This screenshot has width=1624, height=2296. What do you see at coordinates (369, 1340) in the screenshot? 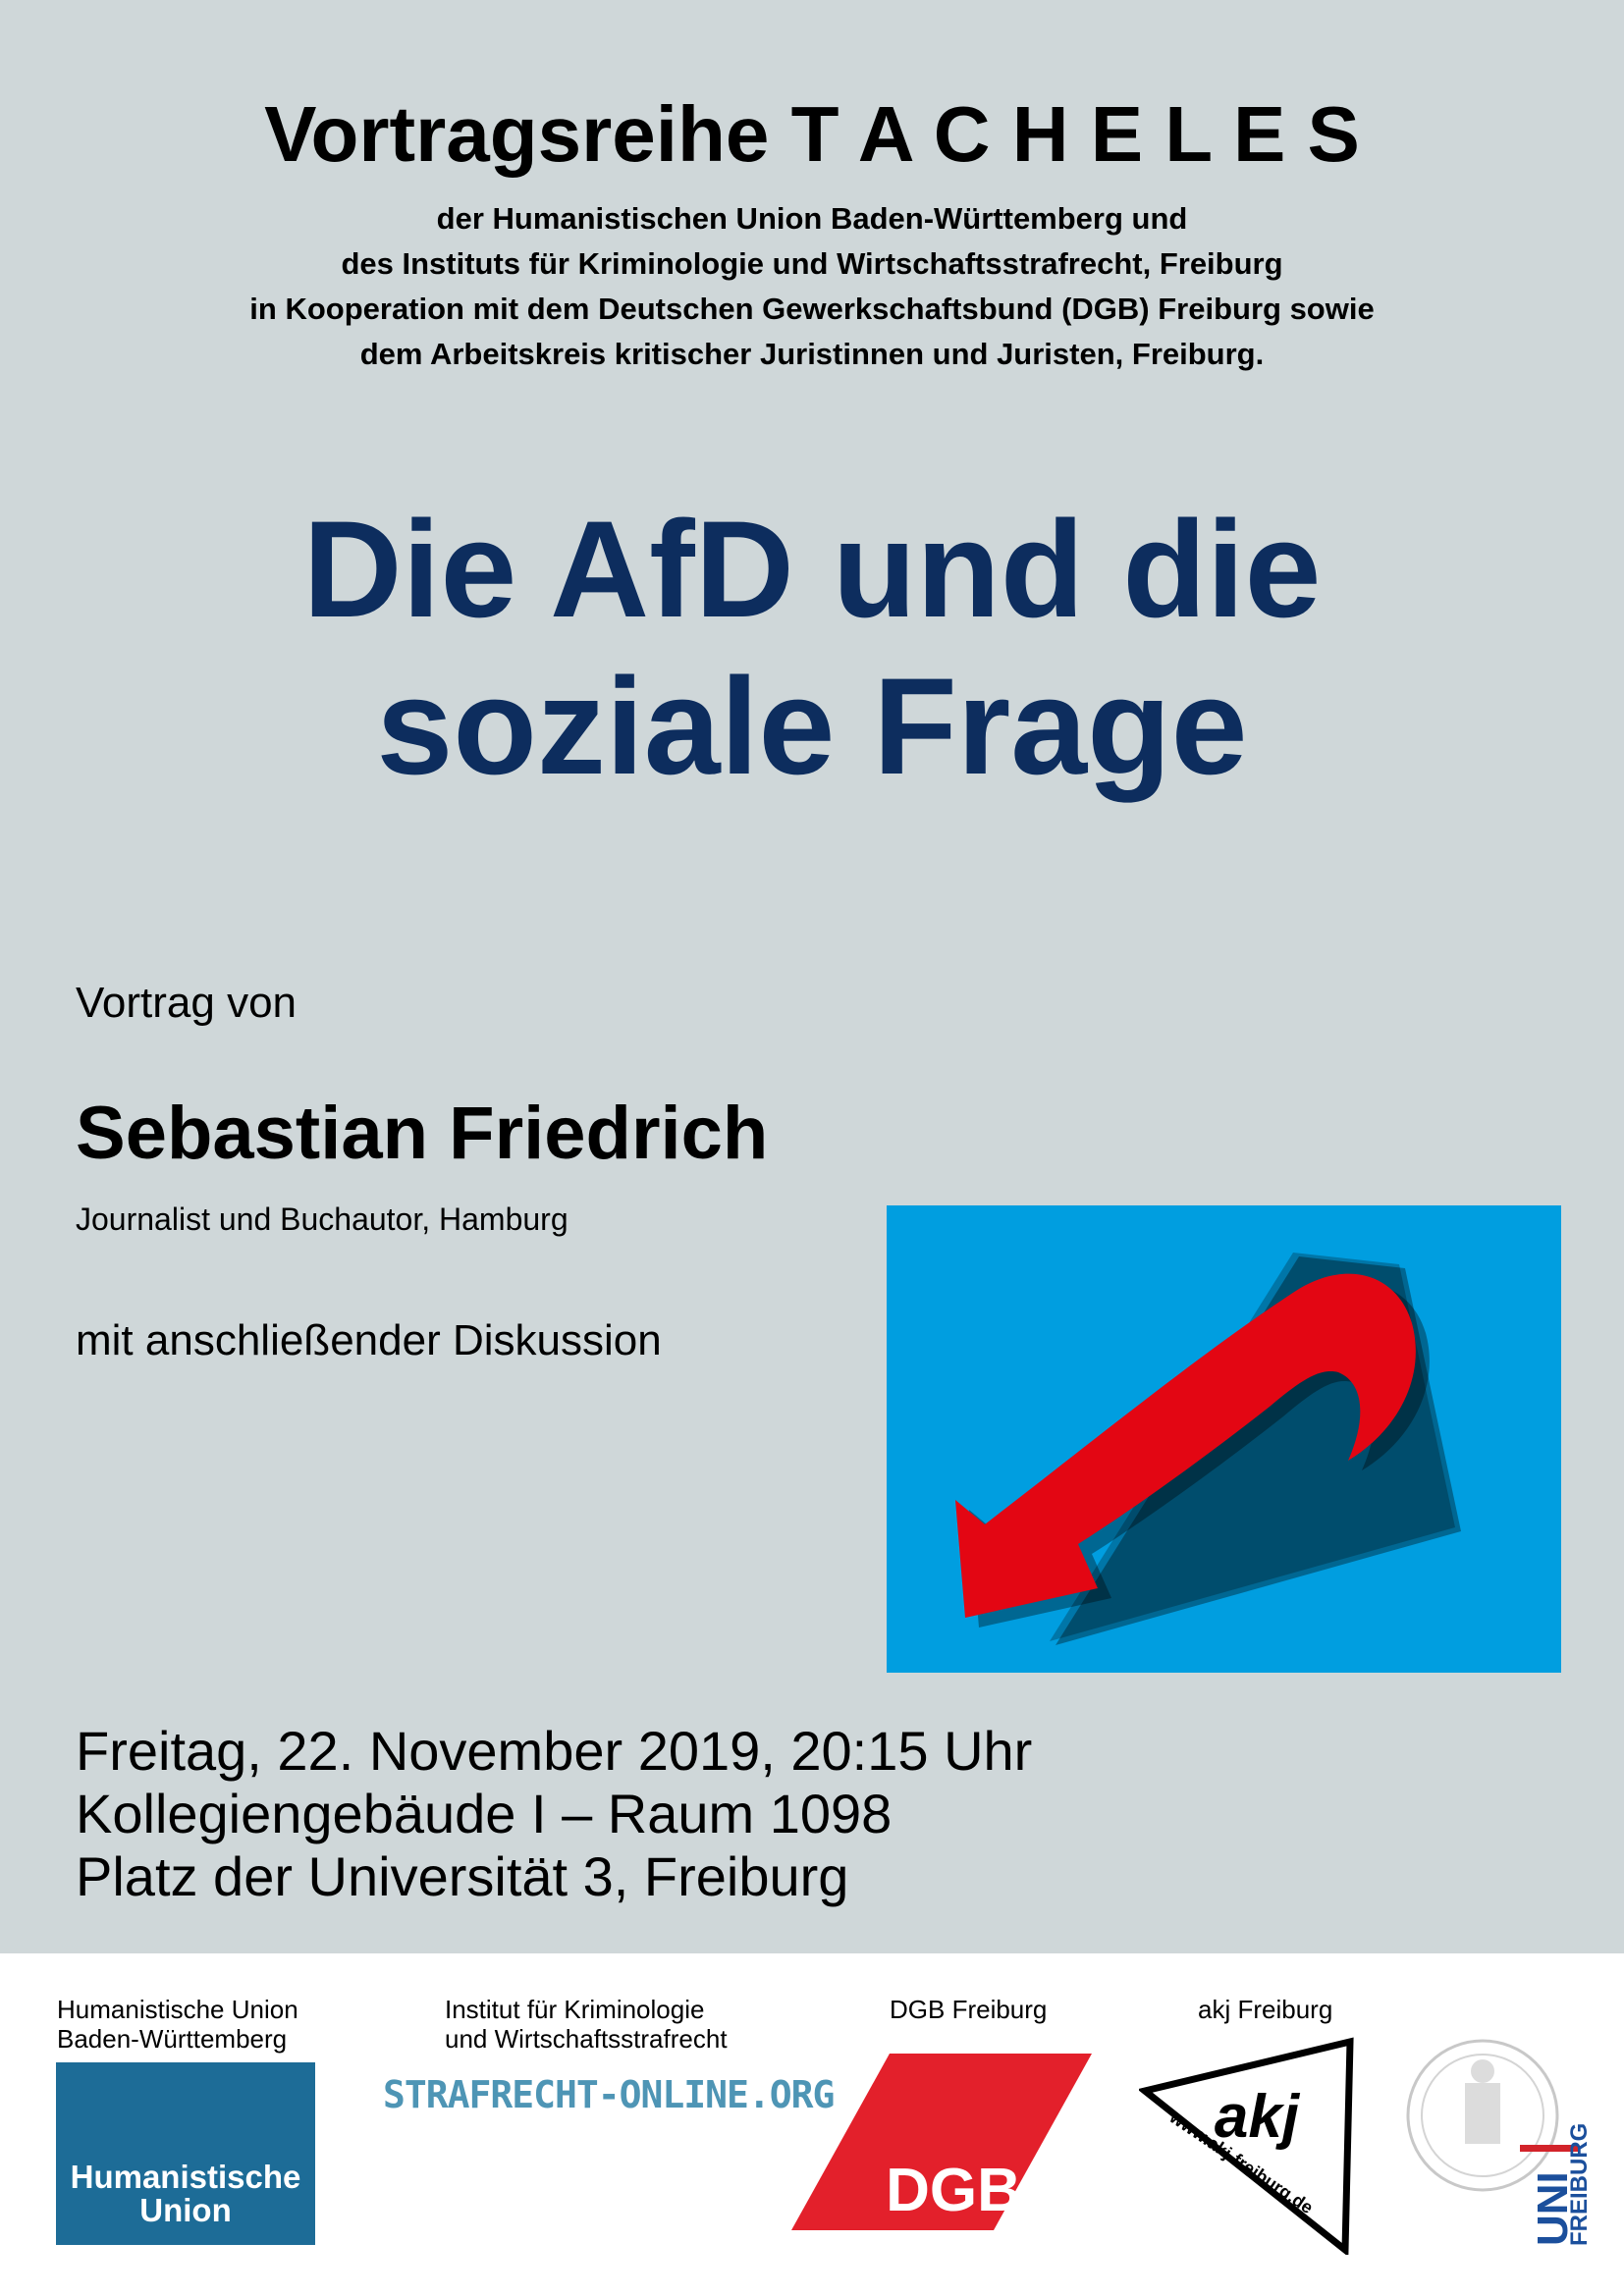
I see `discussion-note: mit anschließender Diskussion` at bounding box center [369, 1340].